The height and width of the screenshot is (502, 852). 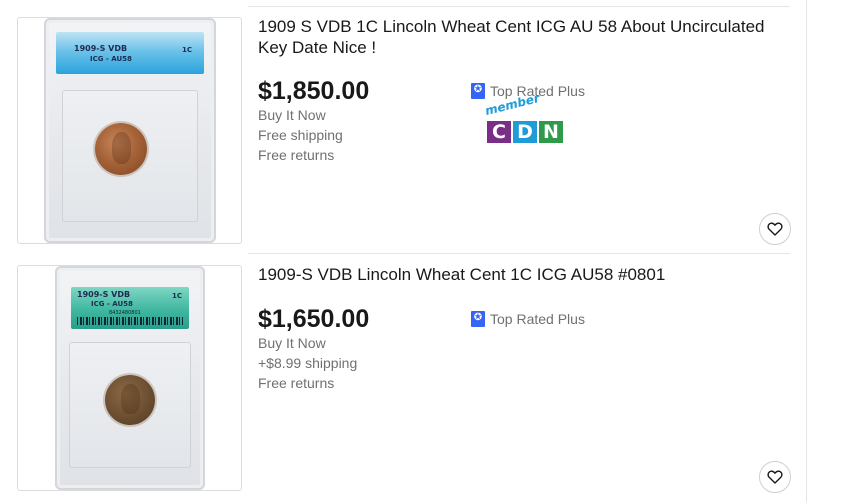 I want to click on listing-price: $1,850.00, so click(x=314, y=91).